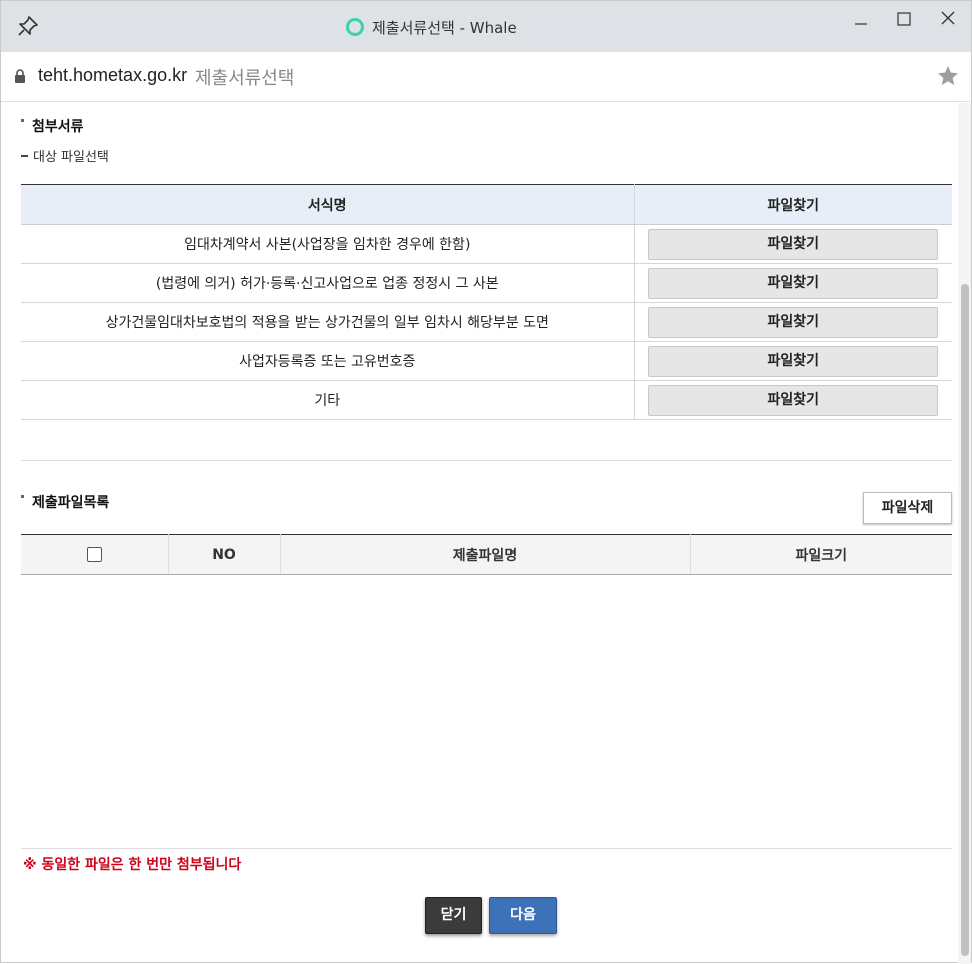 Image resolution: width=972 pixels, height=964 pixels. I want to click on window-title-text: 제출서류선택 - Whale, so click(444, 27).